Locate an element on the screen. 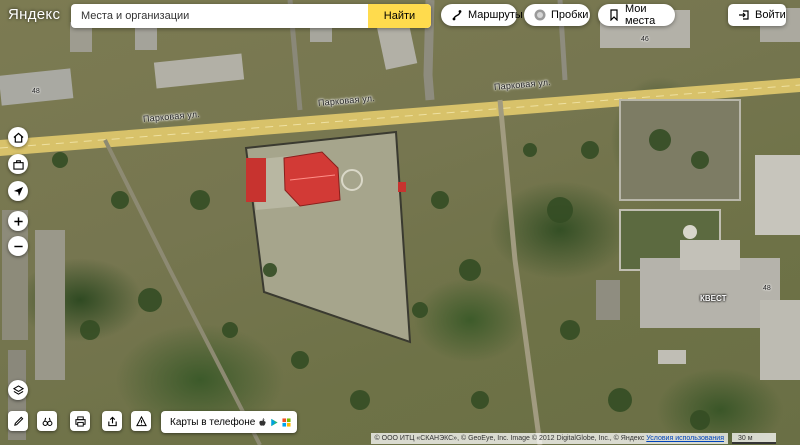  zoom-out-button is located at coordinates (18, 246).